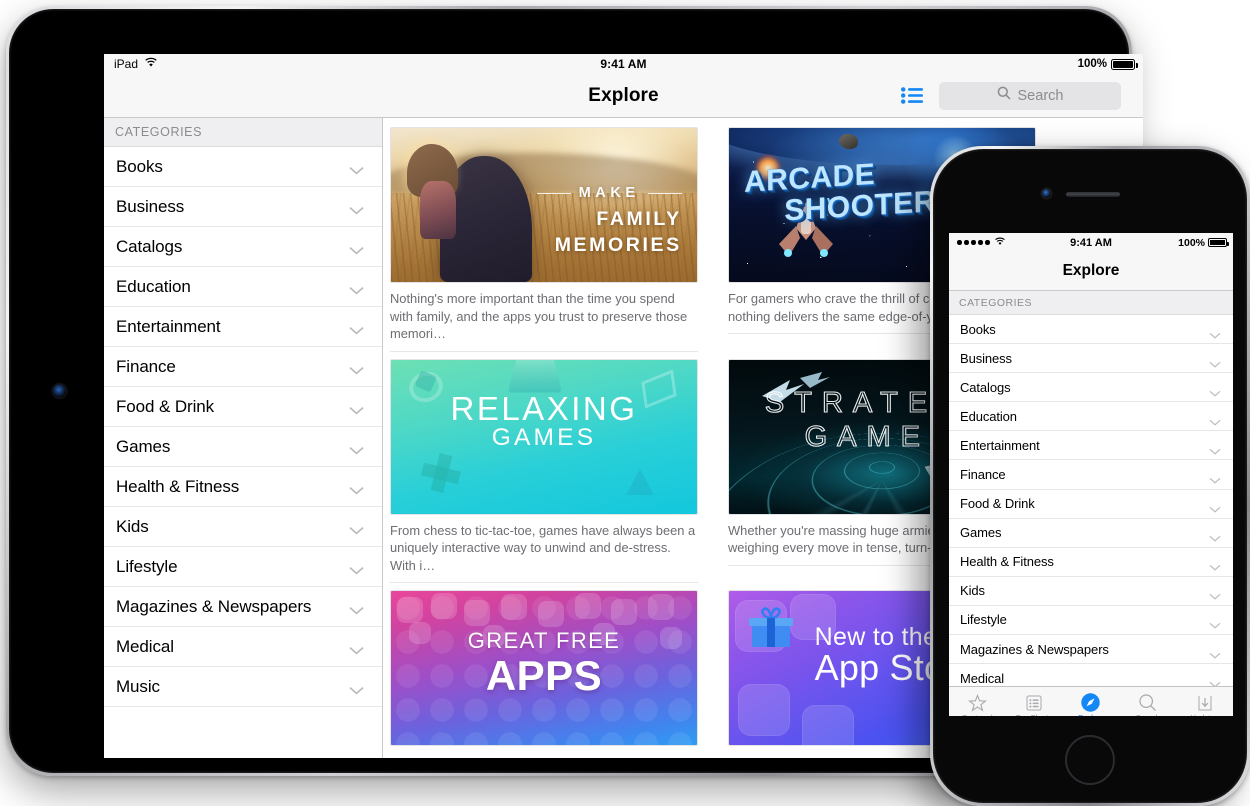 The height and width of the screenshot is (806, 1250). I want to click on search-icon, so click(1004, 95).